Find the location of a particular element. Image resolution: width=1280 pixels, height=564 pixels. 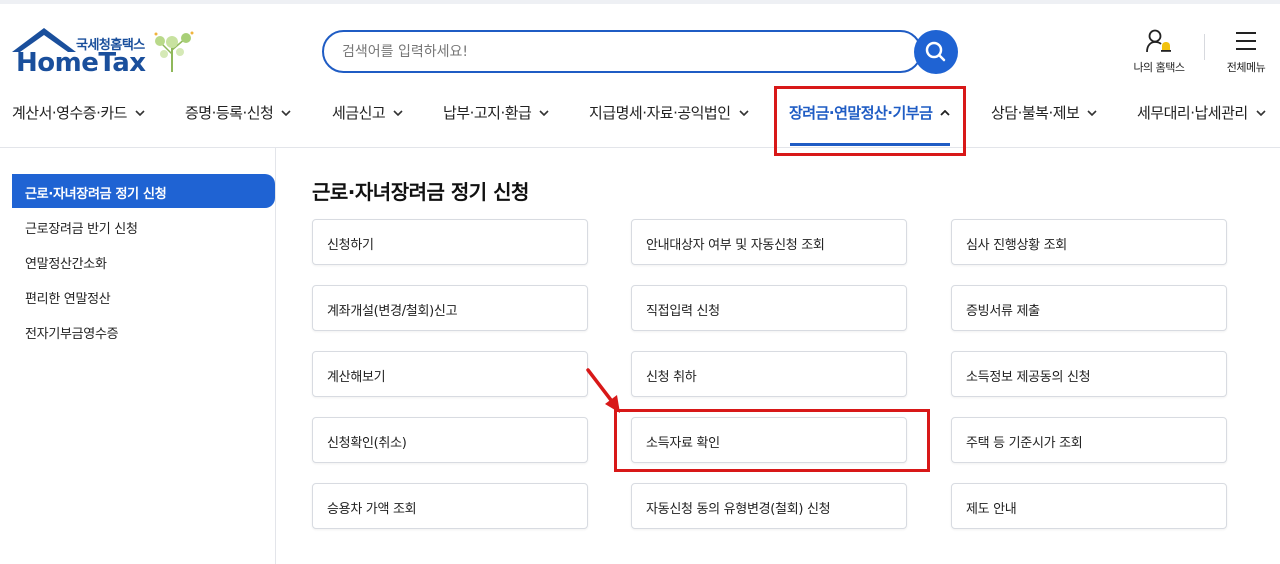

search-button is located at coordinates (936, 52).